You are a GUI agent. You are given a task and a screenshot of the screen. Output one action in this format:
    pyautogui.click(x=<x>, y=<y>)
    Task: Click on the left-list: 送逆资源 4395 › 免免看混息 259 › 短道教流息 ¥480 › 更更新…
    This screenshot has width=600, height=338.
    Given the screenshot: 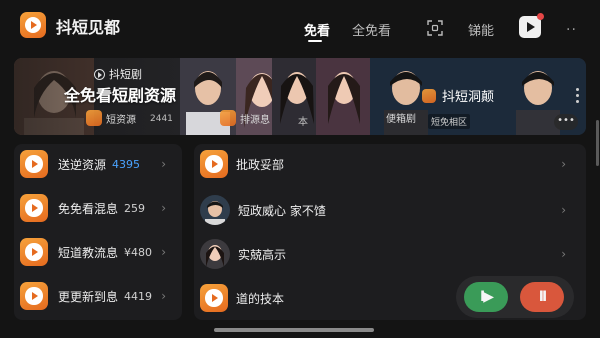 What is the action you would take?
    pyautogui.click(x=98, y=232)
    